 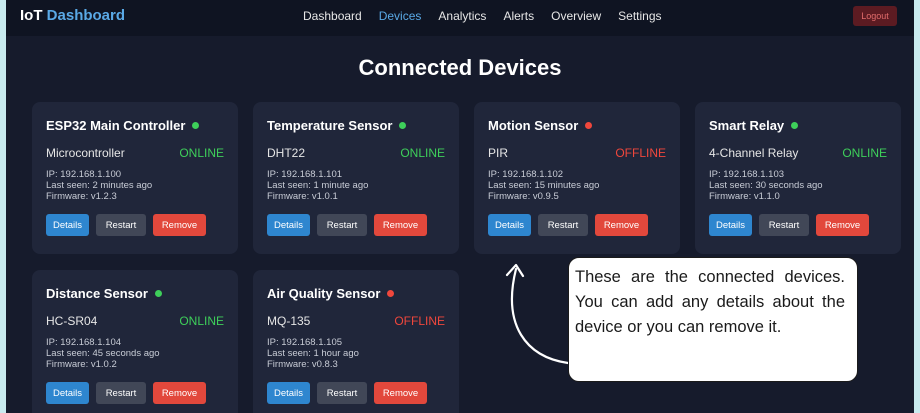 I want to click on brand-prefix: IoT, so click(x=31, y=15).